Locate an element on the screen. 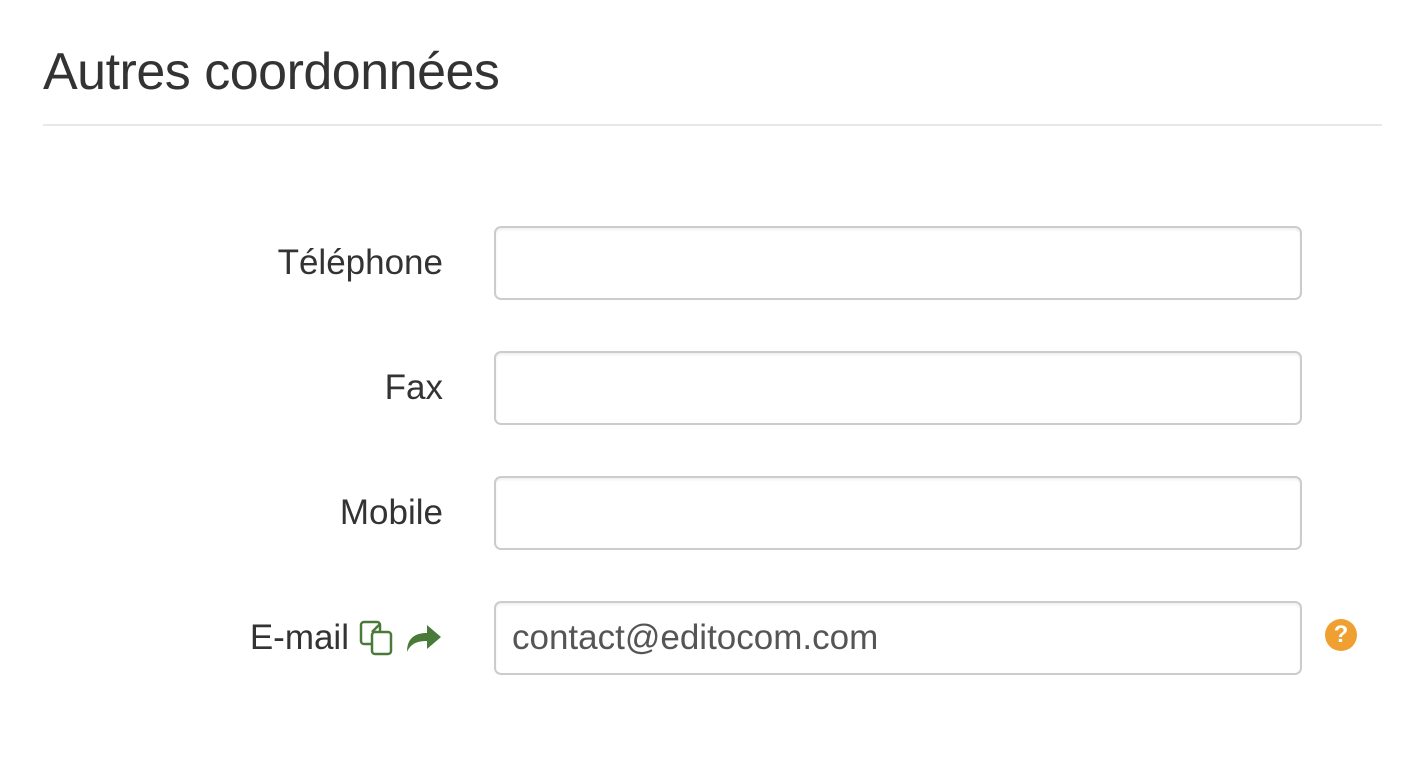  section-divider is located at coordinates (712, 125).